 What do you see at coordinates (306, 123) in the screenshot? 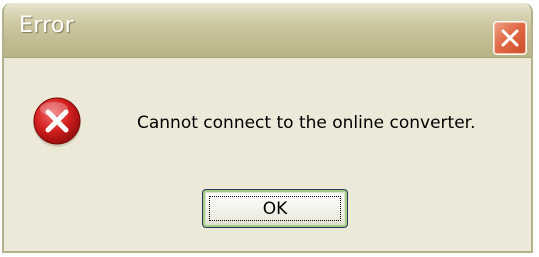
I see `error-message: Cannot connect to the online converter.` at bounding box center [306, 123].